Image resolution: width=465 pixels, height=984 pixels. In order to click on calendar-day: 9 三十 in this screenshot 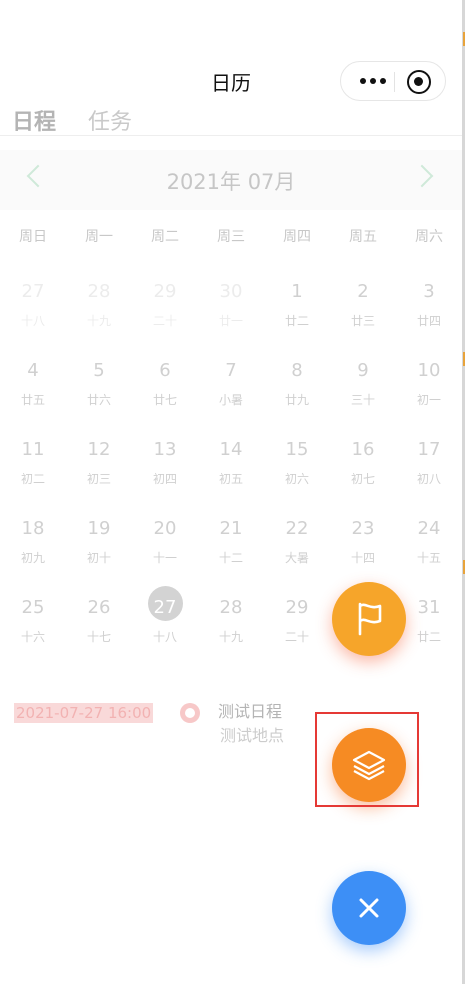, I will do `click(363, 396)`.